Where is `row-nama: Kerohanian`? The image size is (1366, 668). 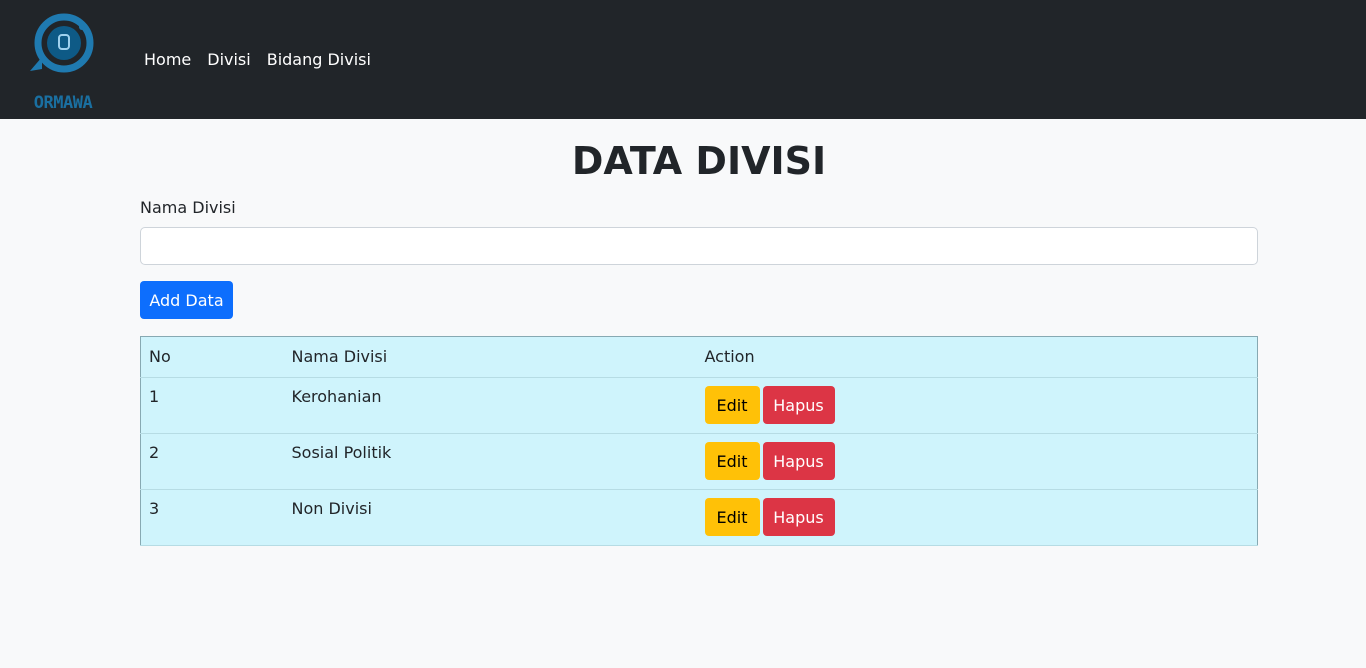 row-nama: Kerohanian is located at coordinates (490, 405).